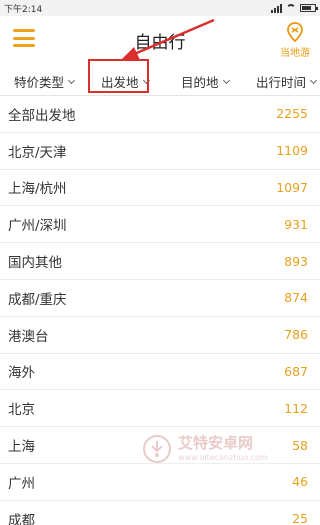  I want to click on departure-list-item: 成都 25, so click(160, 513).